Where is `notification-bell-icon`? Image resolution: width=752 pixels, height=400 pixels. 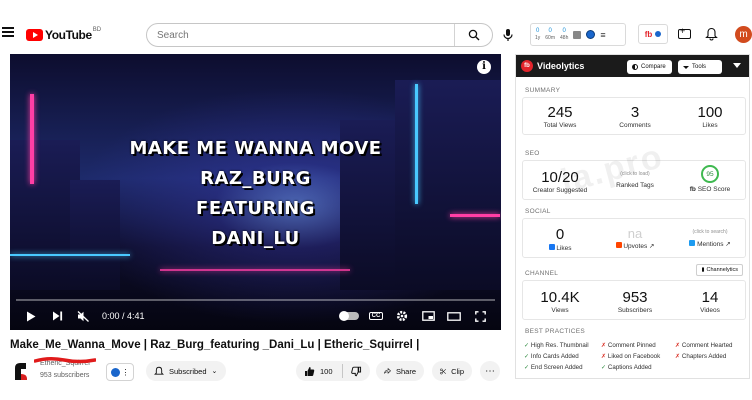 notification-bell-icon is located at coordinates (711, 34).